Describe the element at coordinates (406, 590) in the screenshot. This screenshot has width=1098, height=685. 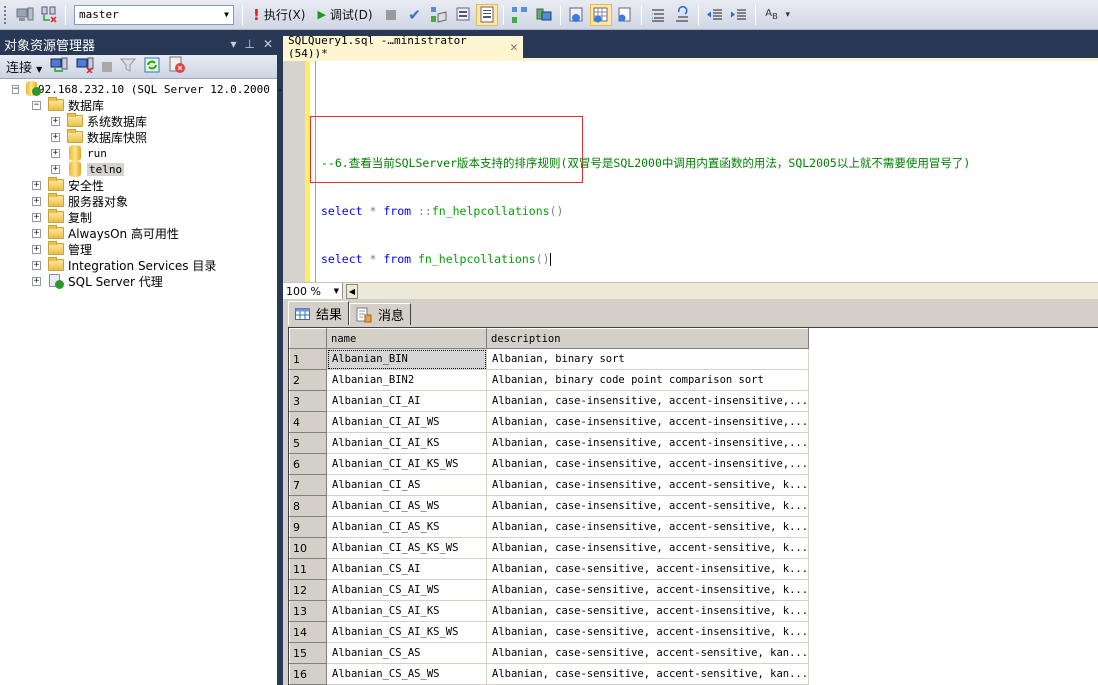
I see `cell-name: Albanian_CS_AI_WS` at that location.